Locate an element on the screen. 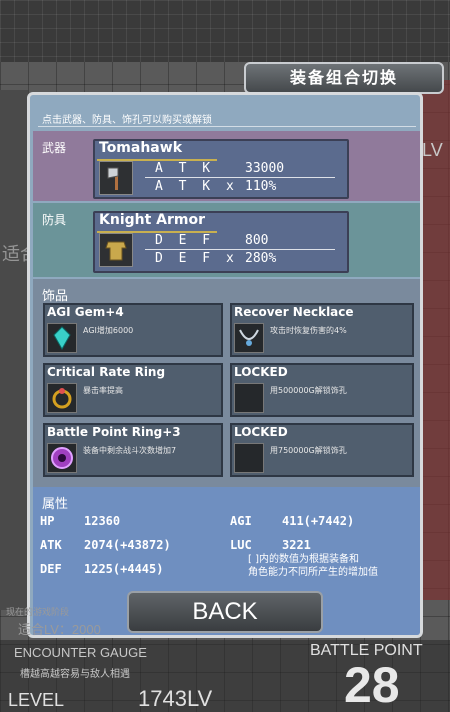 This screenshot has width=450, height=712. gem-icon is located at coordinates (62, 338).